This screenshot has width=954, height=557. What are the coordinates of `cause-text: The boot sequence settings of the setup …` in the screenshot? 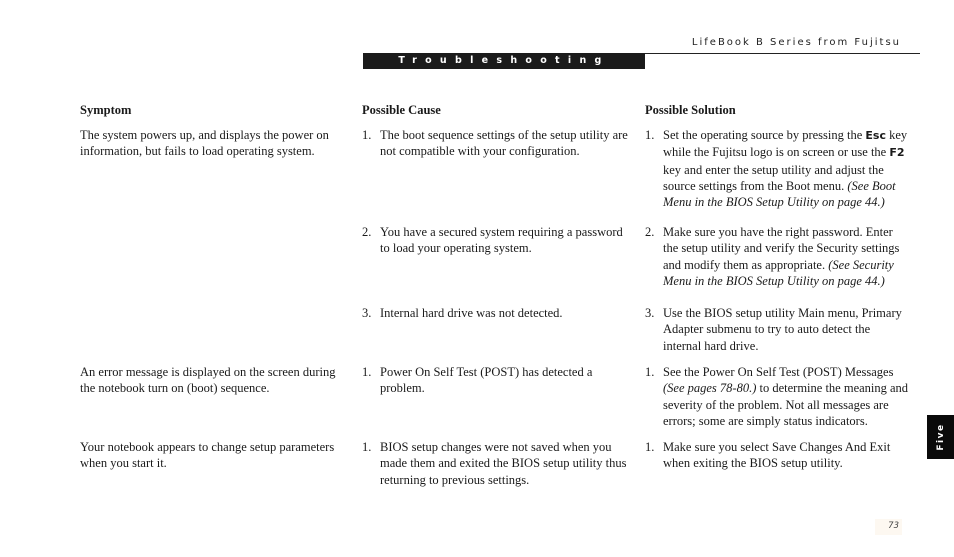 It's located at (504, 143).